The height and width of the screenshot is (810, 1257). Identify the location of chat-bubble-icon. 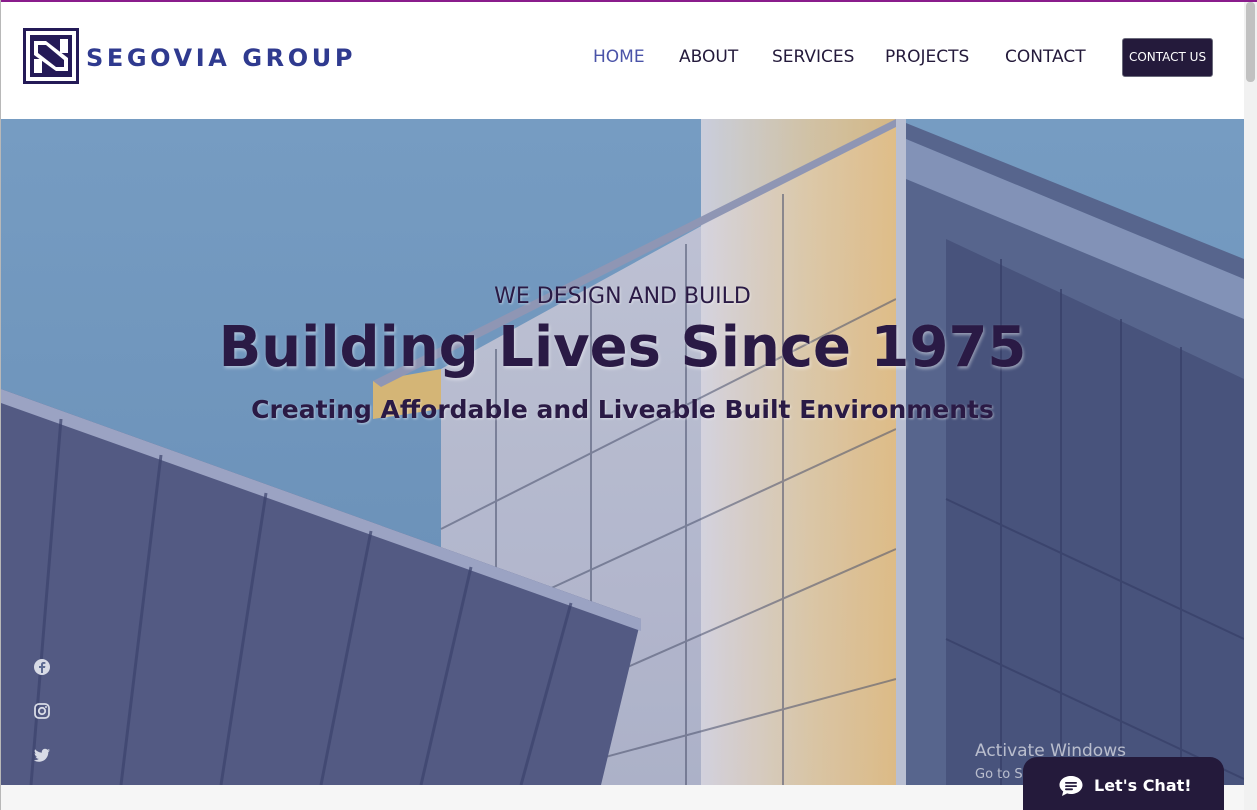
(1071, 786).